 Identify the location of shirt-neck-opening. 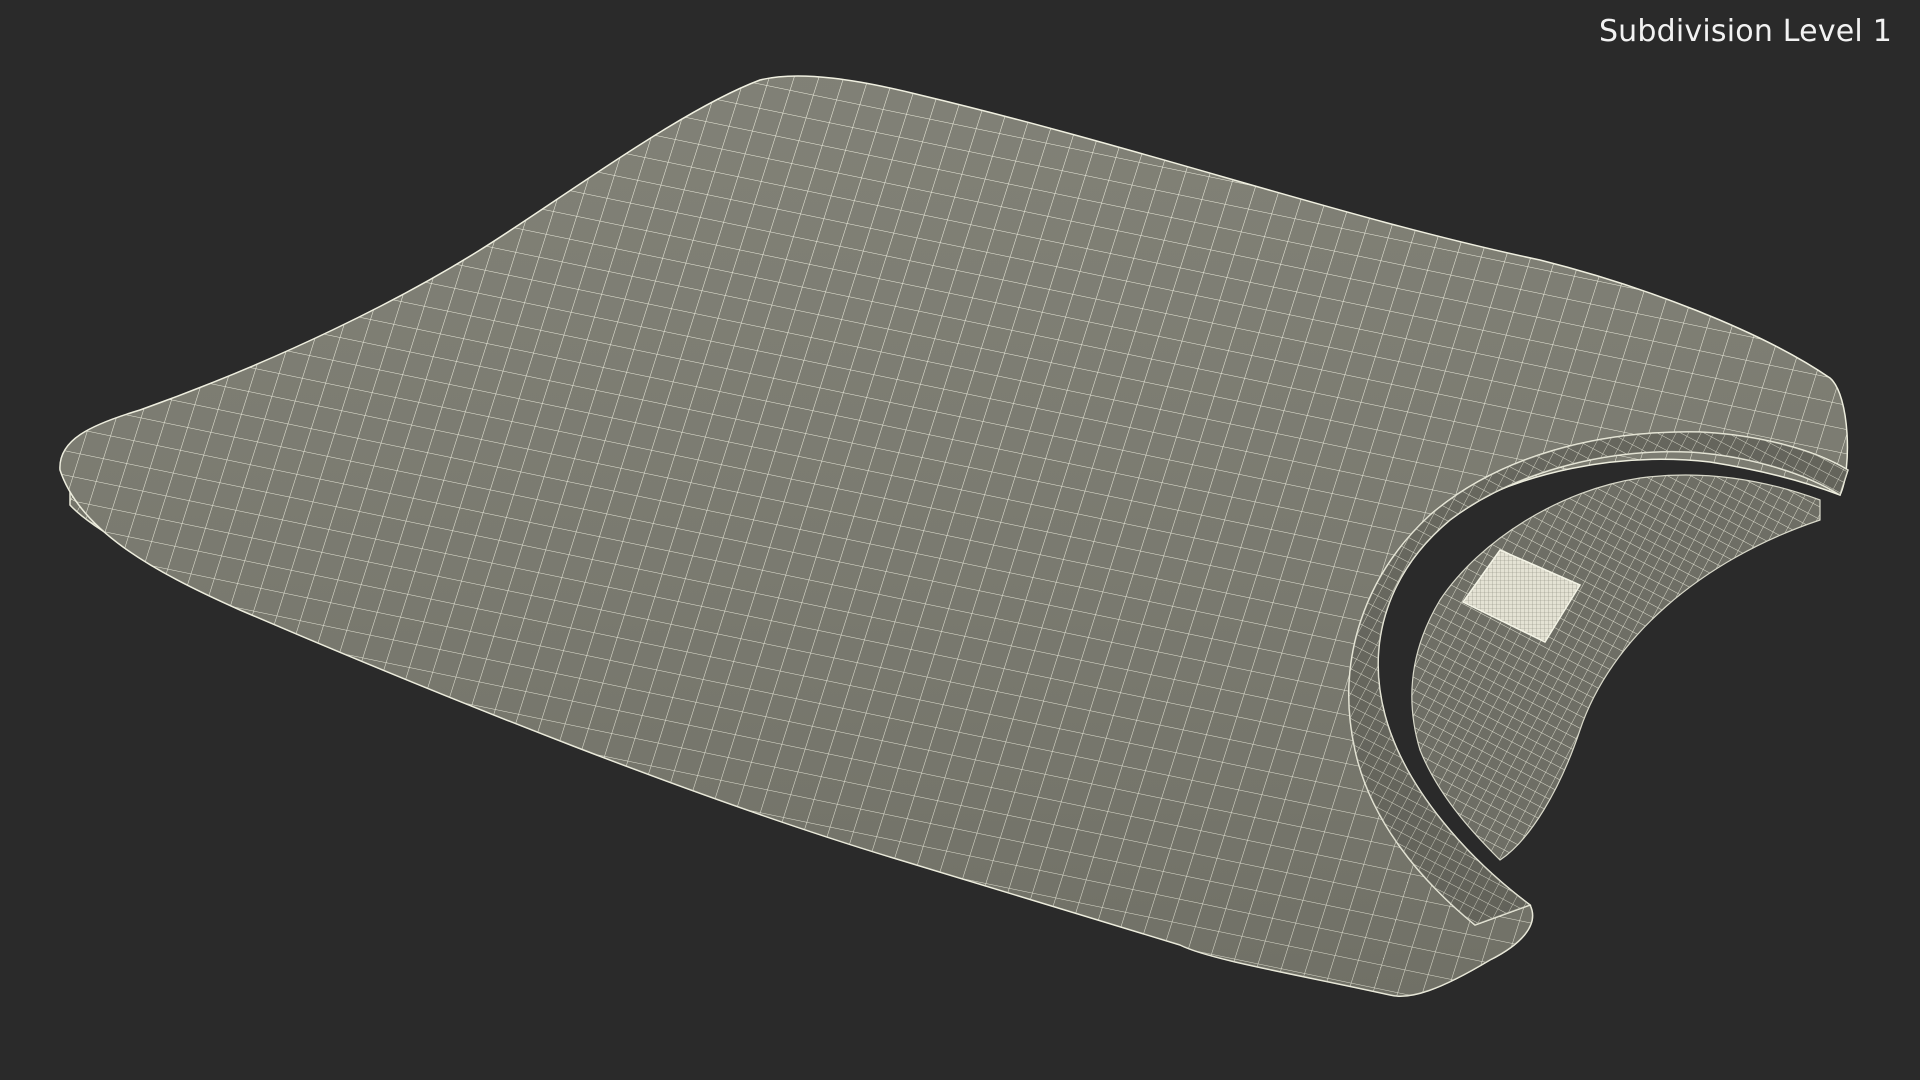
(1616, 667).